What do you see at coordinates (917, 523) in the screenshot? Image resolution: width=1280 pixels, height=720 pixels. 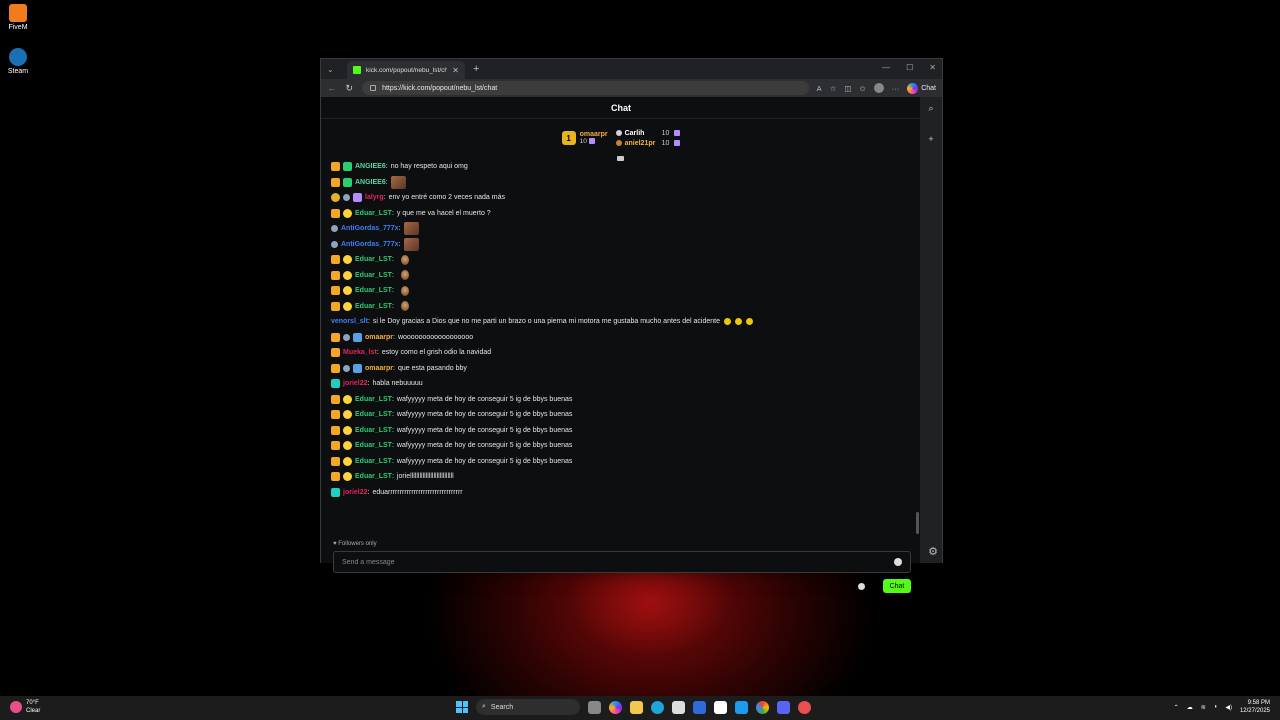 I see `chat-scrollbar` at bounding box center [917, 523].